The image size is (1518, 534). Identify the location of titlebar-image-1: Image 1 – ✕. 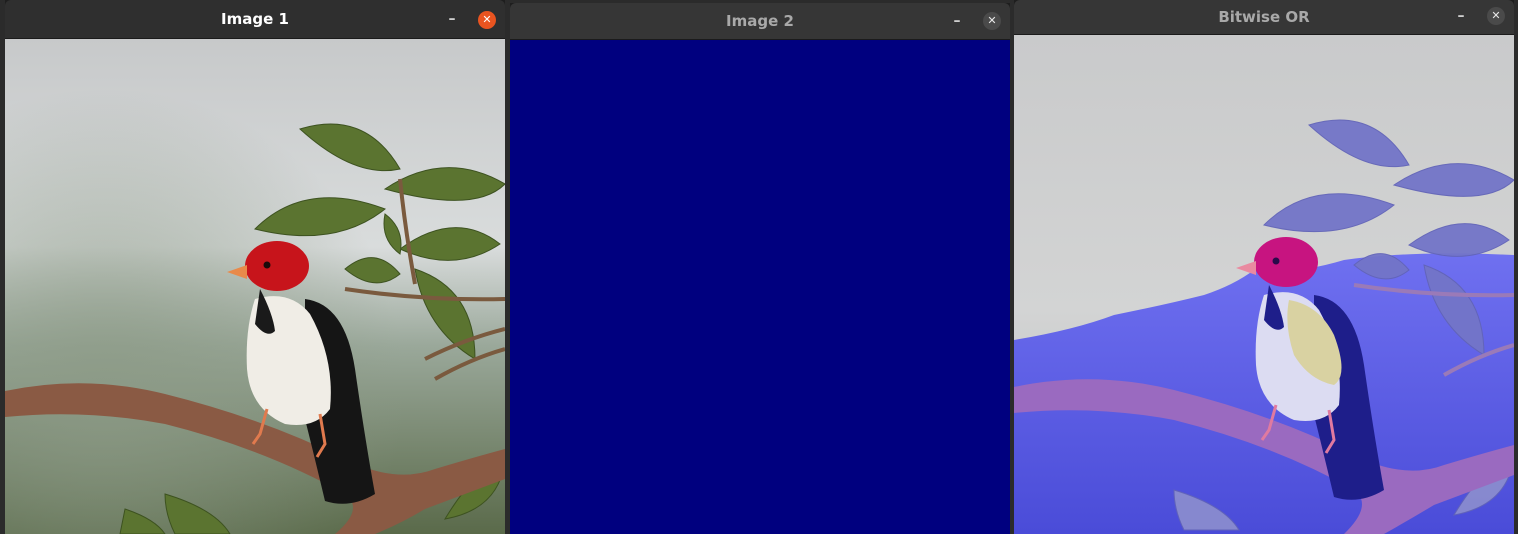
(255, 19).